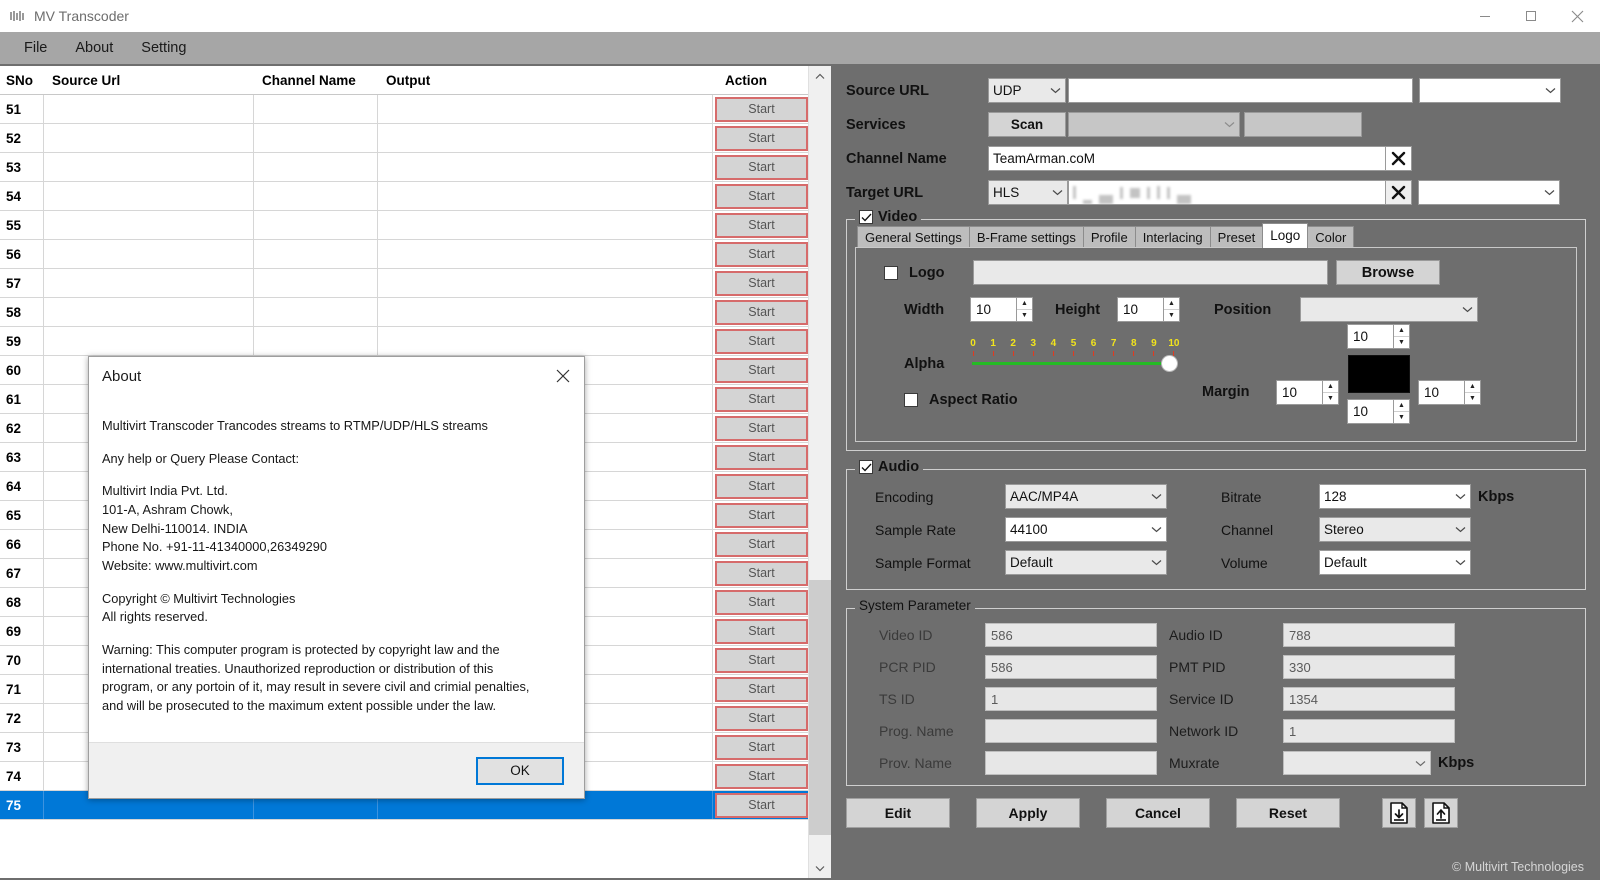 This screenshot has height=880, width=1600. What do you see at coordinates (1187, 158) in the screenshot?
I see `channel-name-input: TeamArman.coM` at bounding box center [1187, 158].